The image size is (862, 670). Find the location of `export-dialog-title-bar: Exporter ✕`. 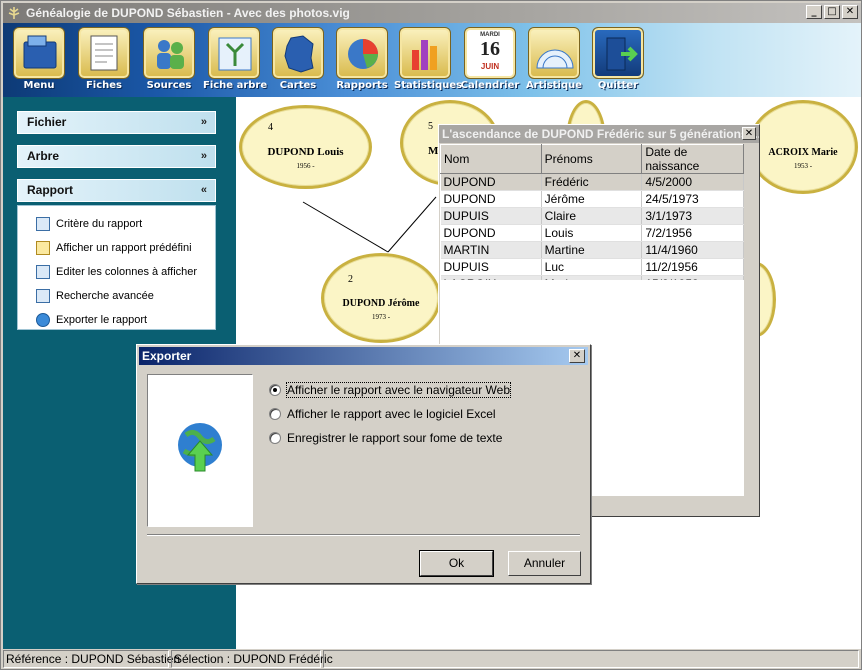

export-dialog-title-bar: Exporter ✕ is located at coordinates (363, 356).